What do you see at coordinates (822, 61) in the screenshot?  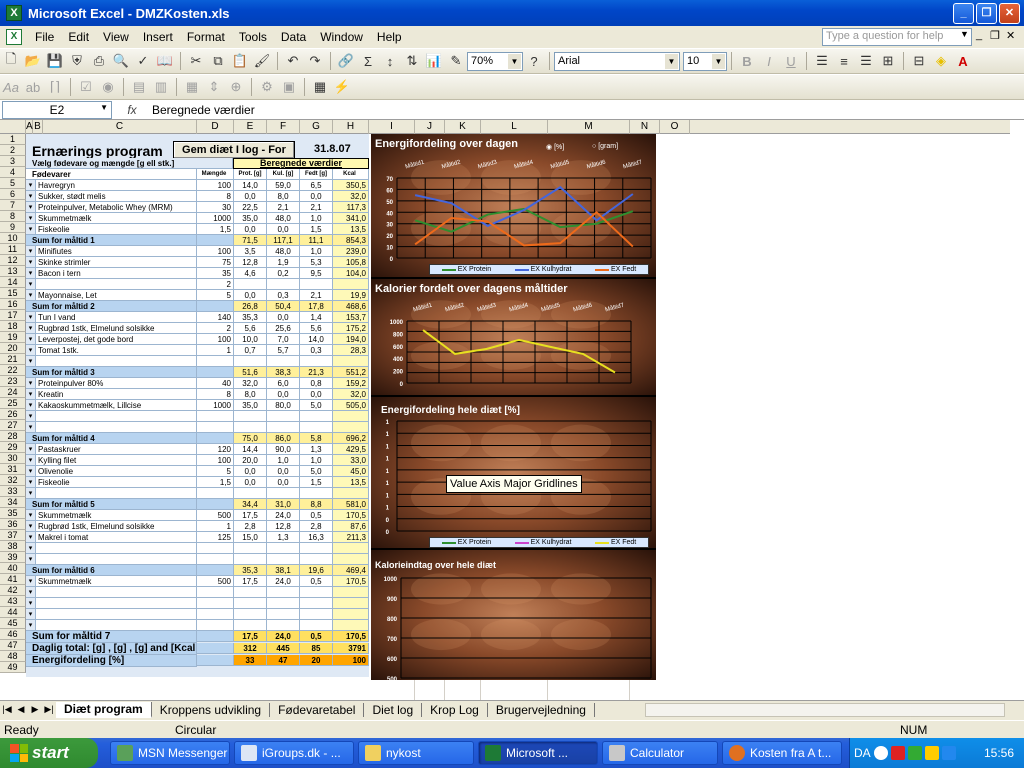 I see `align-left-icon: ☰` at bounding box center [822, 61].